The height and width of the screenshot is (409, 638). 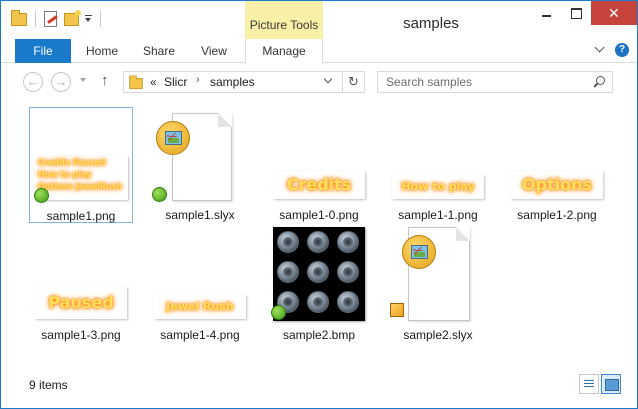 I want to click on tab-home: Home, so click(x=102, y=51).